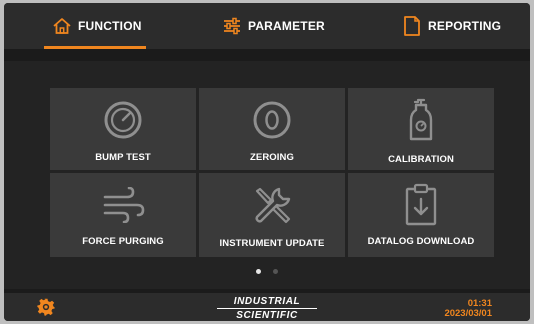  I want to click on clipboard-download-icon, so click(421, 205).